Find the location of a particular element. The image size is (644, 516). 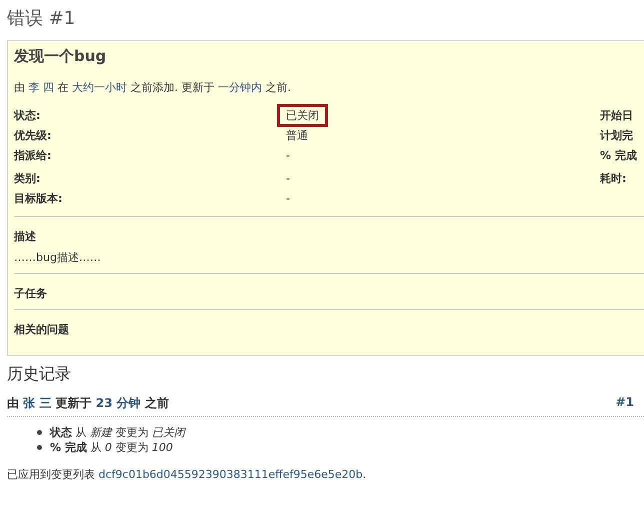

journal-number-link: #1 is located at coordinates (625, 403).